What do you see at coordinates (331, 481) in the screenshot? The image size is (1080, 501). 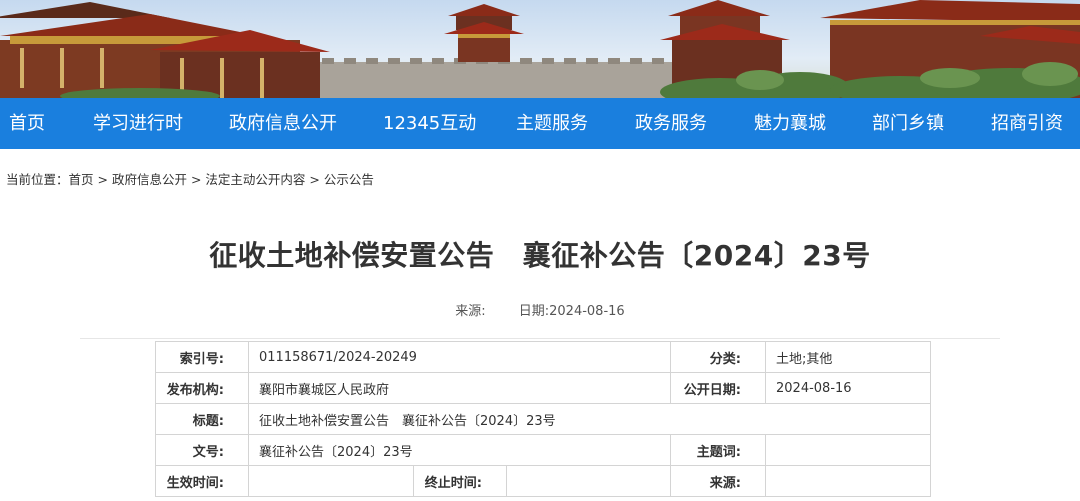 I see `effective-value` at bounding box center [331, 481].